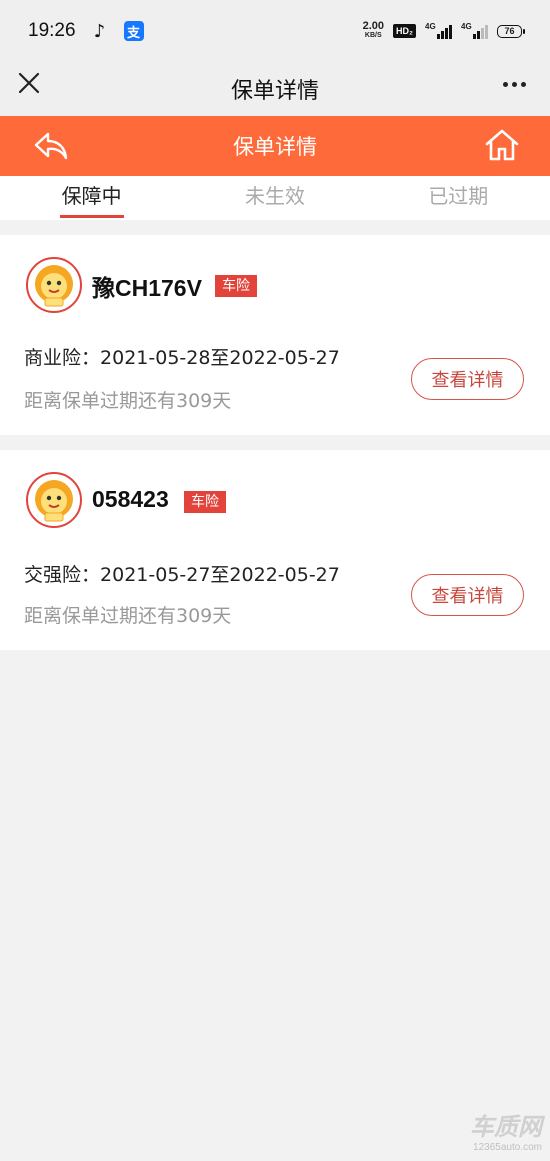 Image resolution: width=550 pixels, height=1161 pixels. What do you see at coordinates (51, 146) in the screenshot?
I see `back-icon` at bounding box center [51, 146].